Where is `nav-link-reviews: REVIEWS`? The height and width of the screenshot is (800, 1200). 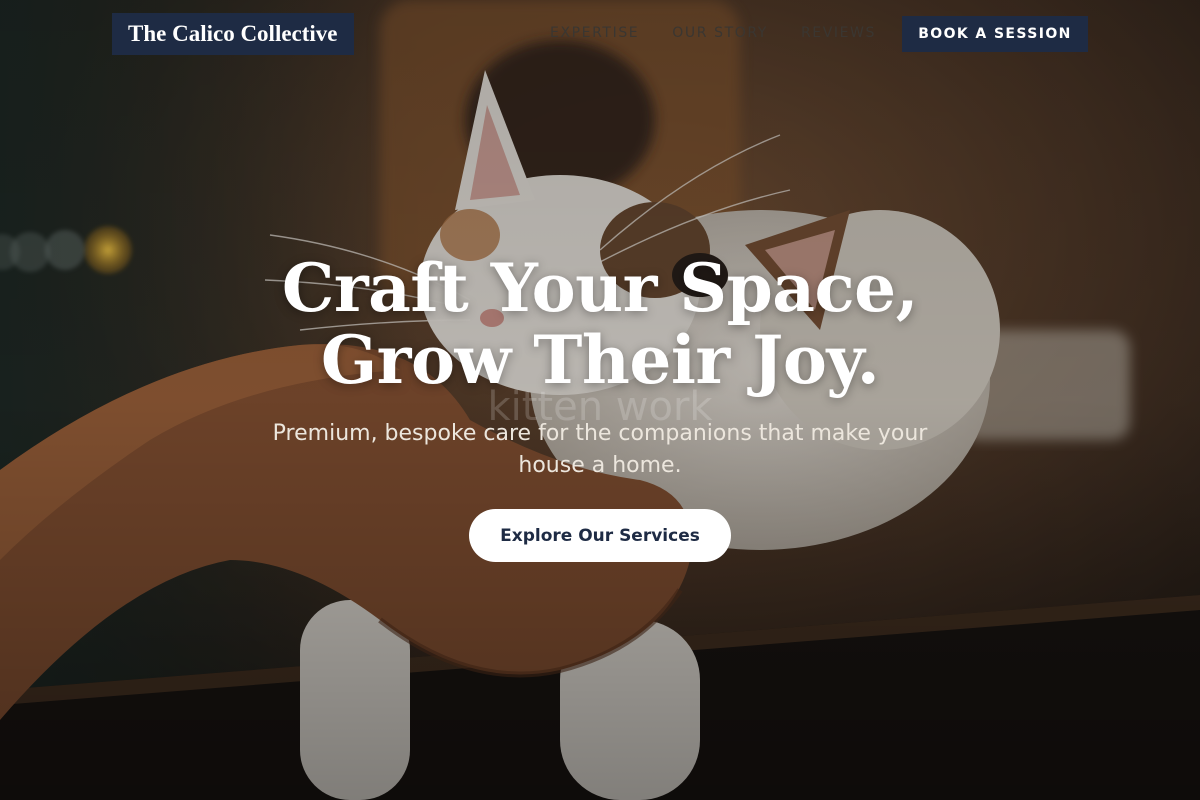 nav-link-reviews: REVIEWS is located at coordinates (838, 33).